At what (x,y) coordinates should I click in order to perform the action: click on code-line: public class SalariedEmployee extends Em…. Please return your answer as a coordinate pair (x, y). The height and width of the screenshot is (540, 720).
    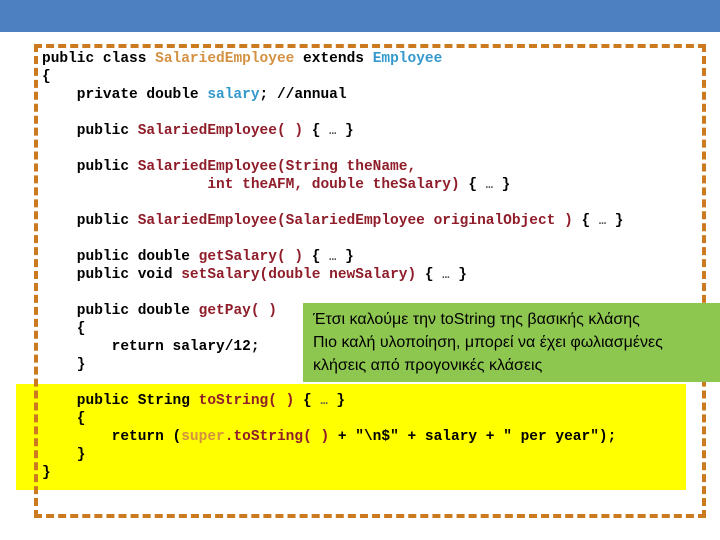
    Looking at the image, I should click on (381, 59).